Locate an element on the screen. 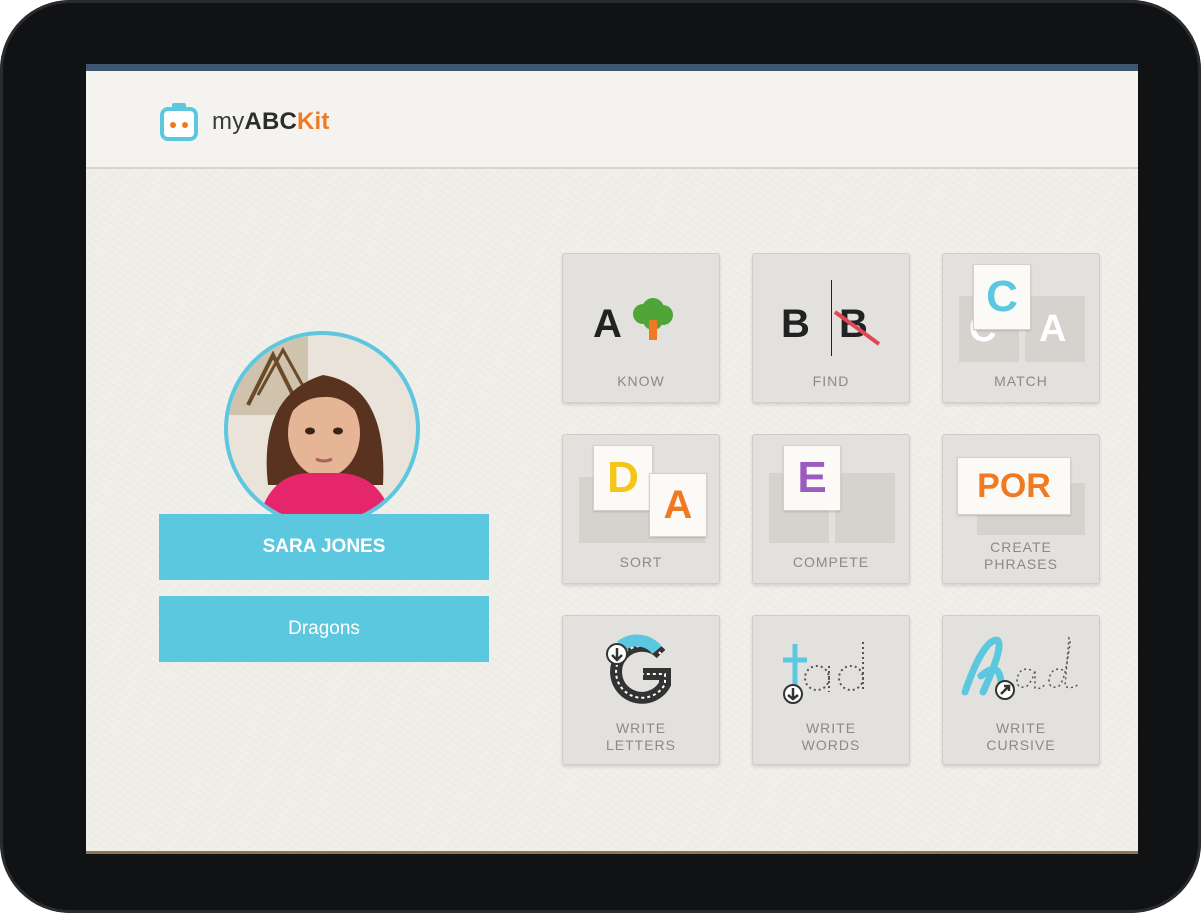  sort-label: SORT is located at coordinates (641, 562).